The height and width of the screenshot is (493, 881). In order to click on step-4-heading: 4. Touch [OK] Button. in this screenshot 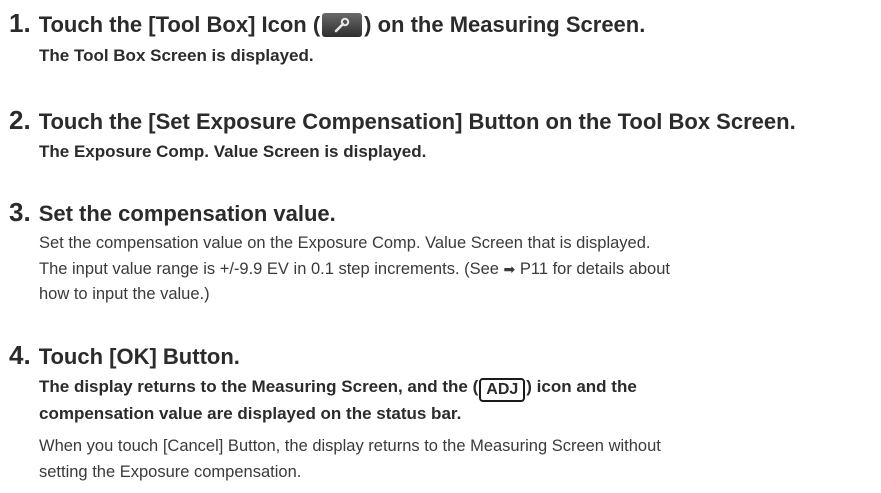, I will do `click(124, 355)`.